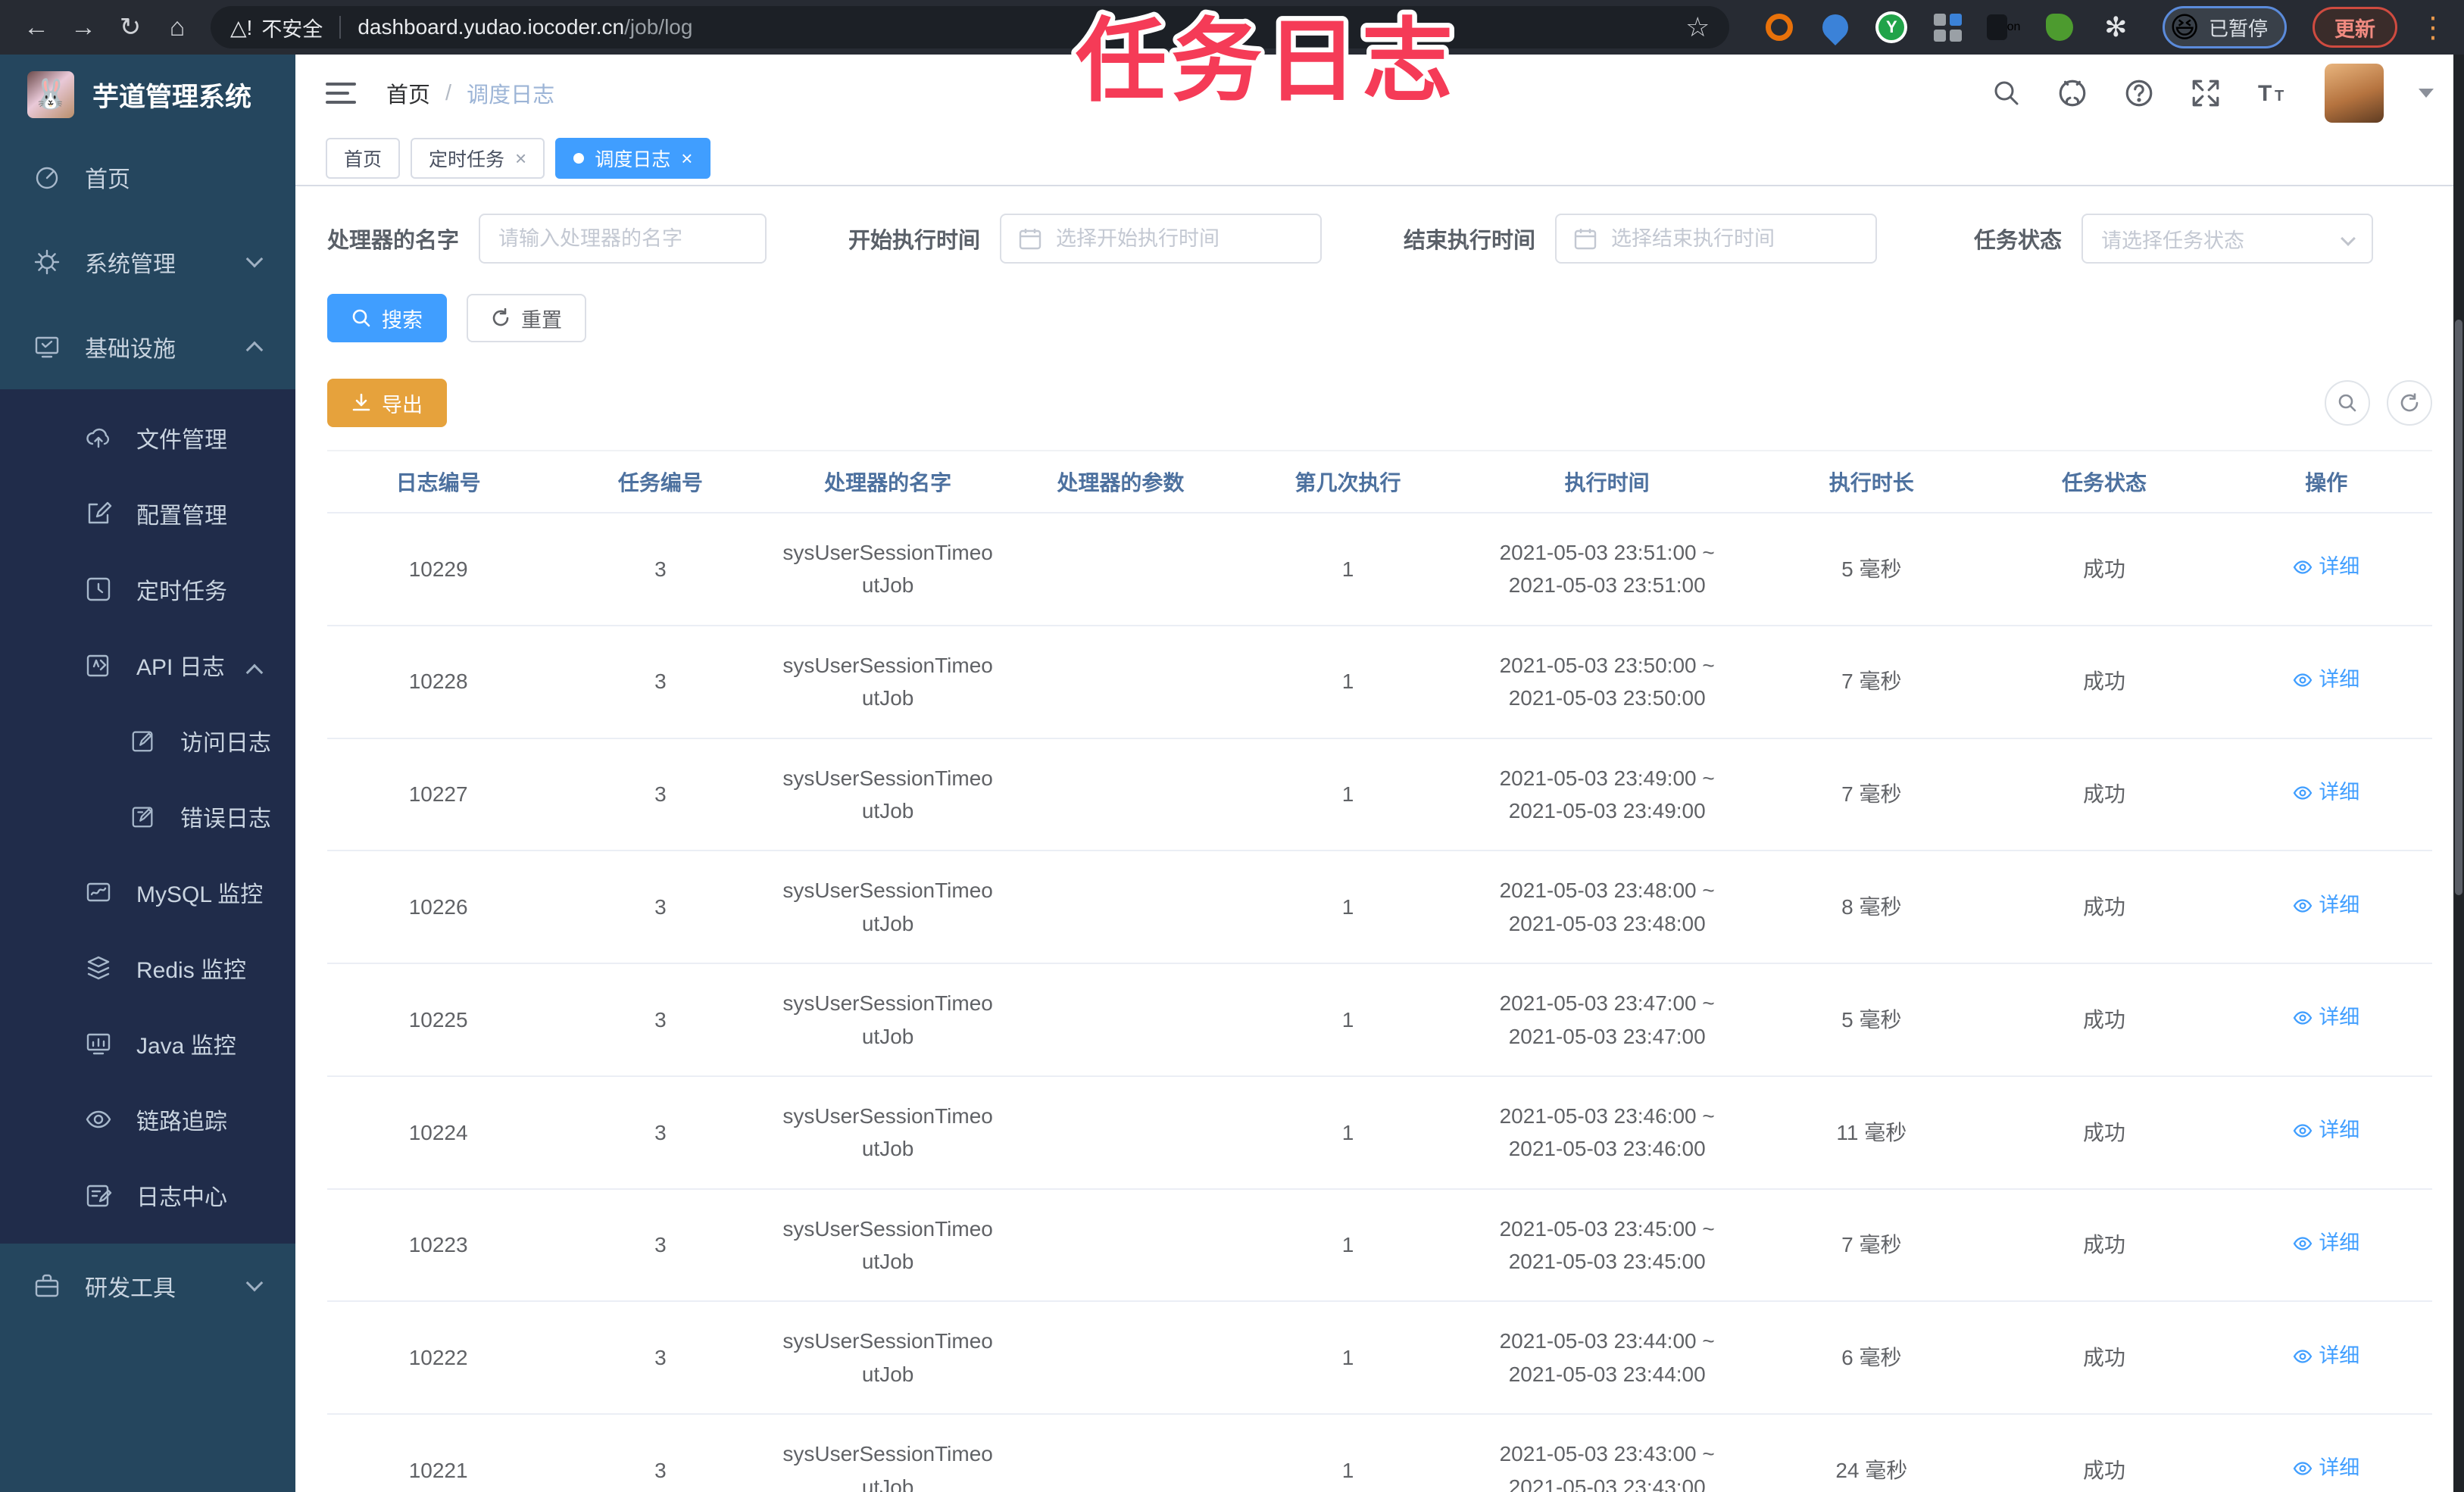  What do you see at coordinates (2206, 93) in the screenshot?
I see `fullscreen-icon` at bounding box center [2206, 93].